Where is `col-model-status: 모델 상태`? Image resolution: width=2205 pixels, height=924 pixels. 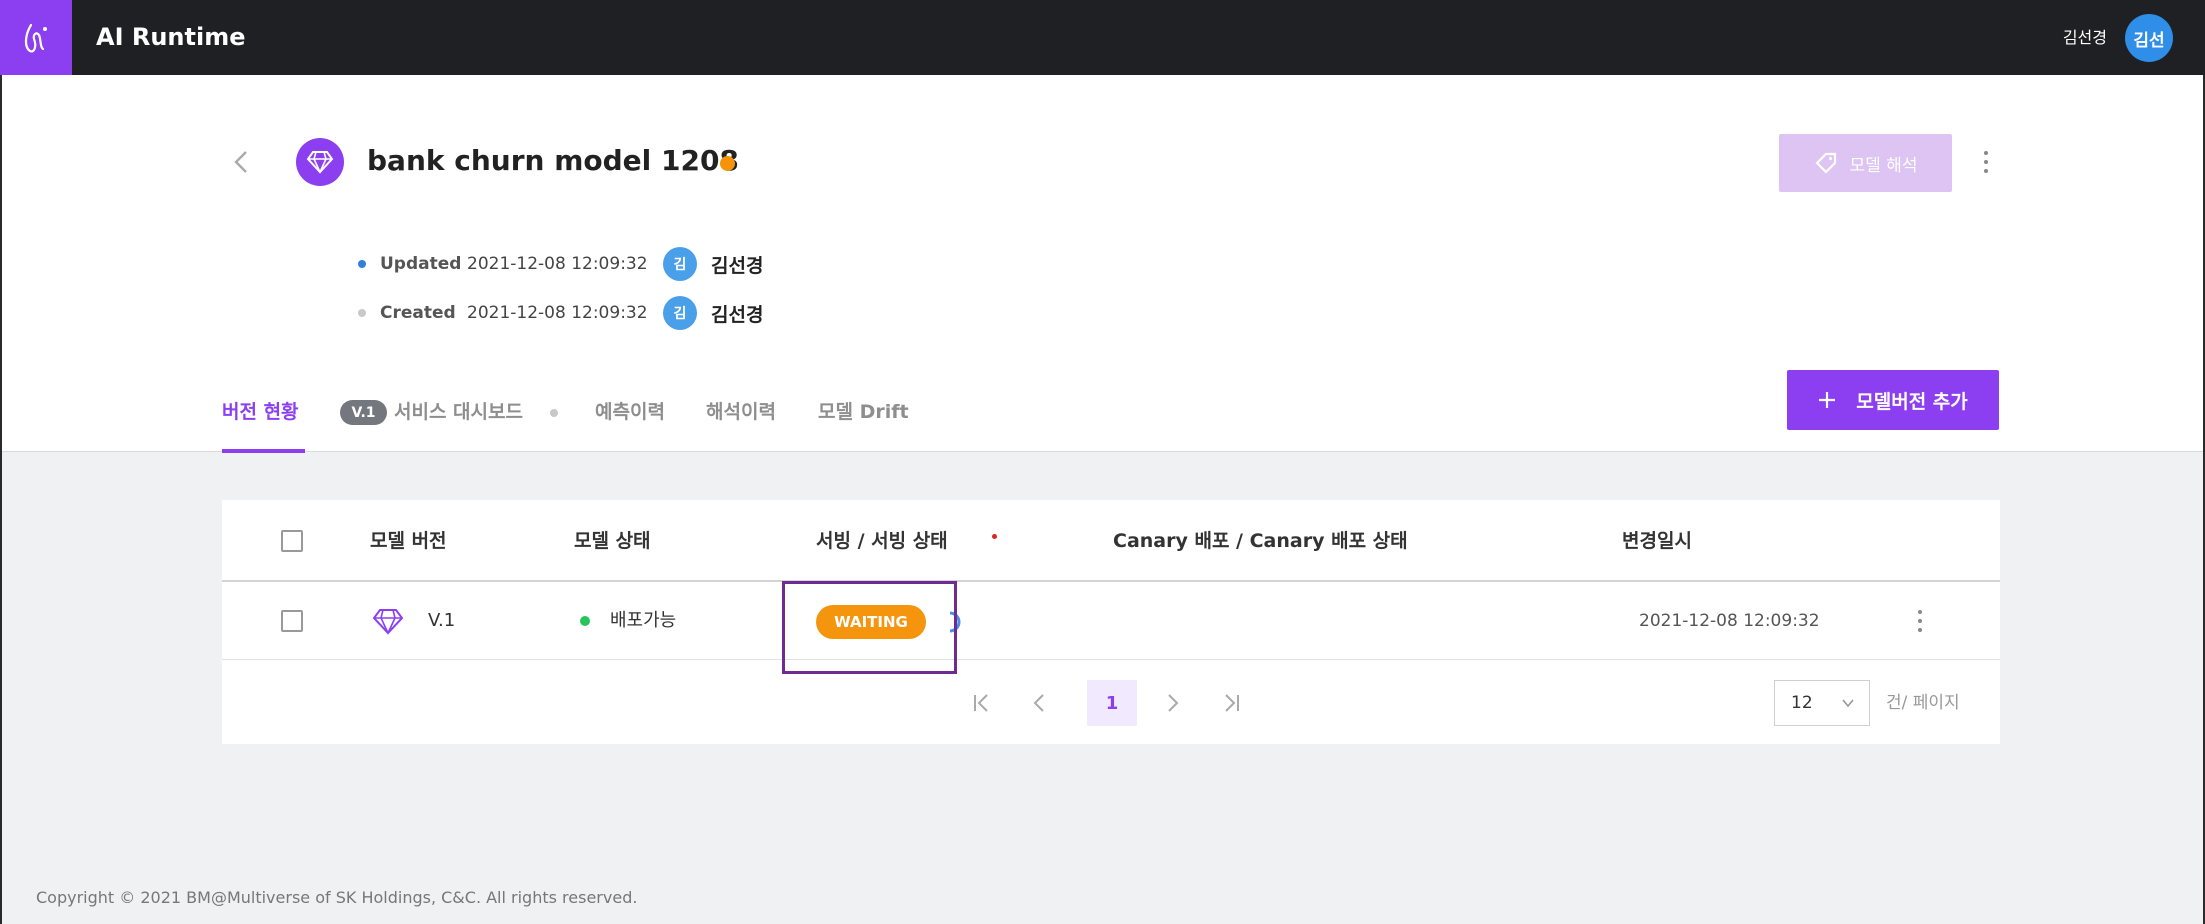 col-model-status: 모델 상태 is located at coordinates (612, 541).